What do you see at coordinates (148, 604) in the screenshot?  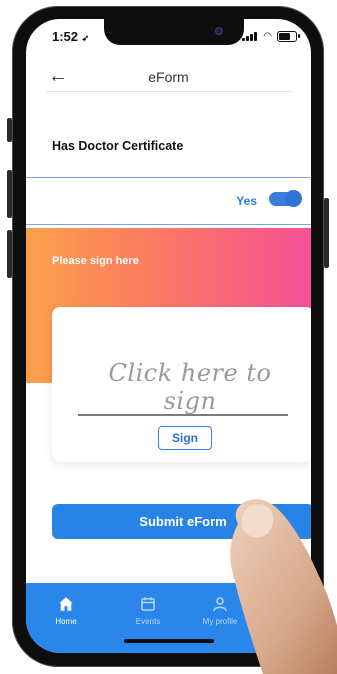 I see `calendar-icon` at bounding box center [148, 604].